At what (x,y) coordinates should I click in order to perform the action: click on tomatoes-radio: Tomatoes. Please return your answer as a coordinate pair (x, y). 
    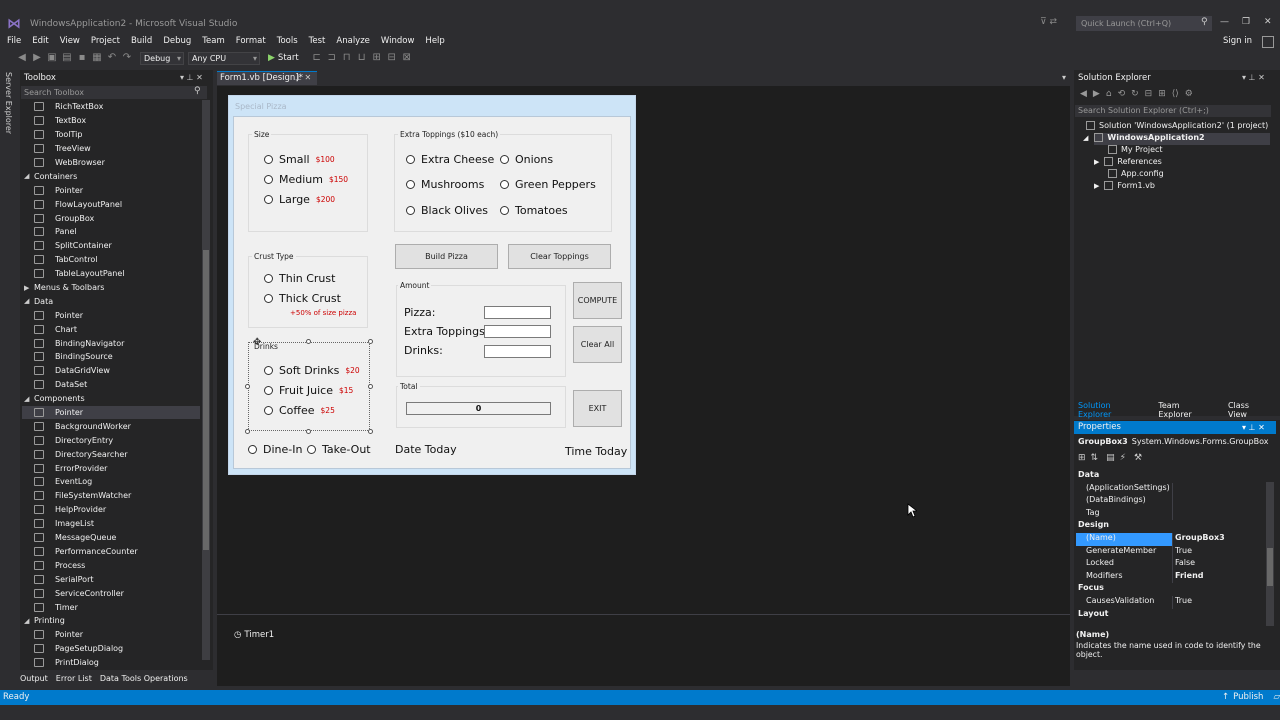
    Looking at the image, I should click on (534, 210).